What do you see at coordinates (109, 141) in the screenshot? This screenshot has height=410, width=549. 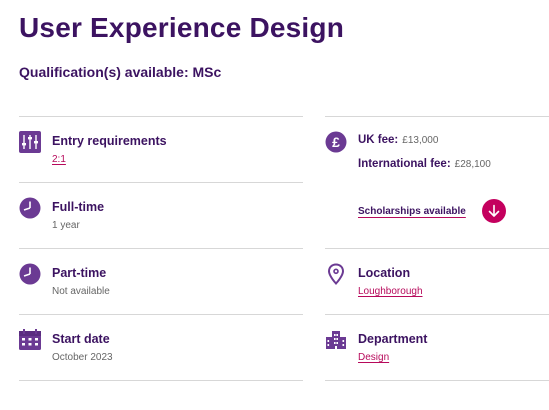 I see `entry-requirements-label: Entry requirements` at bounding box center [109, 141].